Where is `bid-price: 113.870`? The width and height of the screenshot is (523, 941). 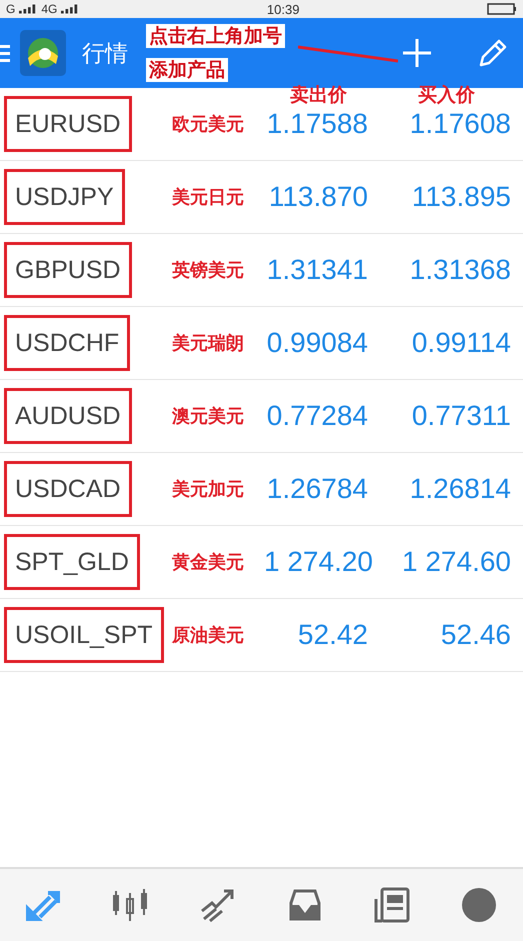
bid-price: 113.870 is located at coordinates (318, 197).